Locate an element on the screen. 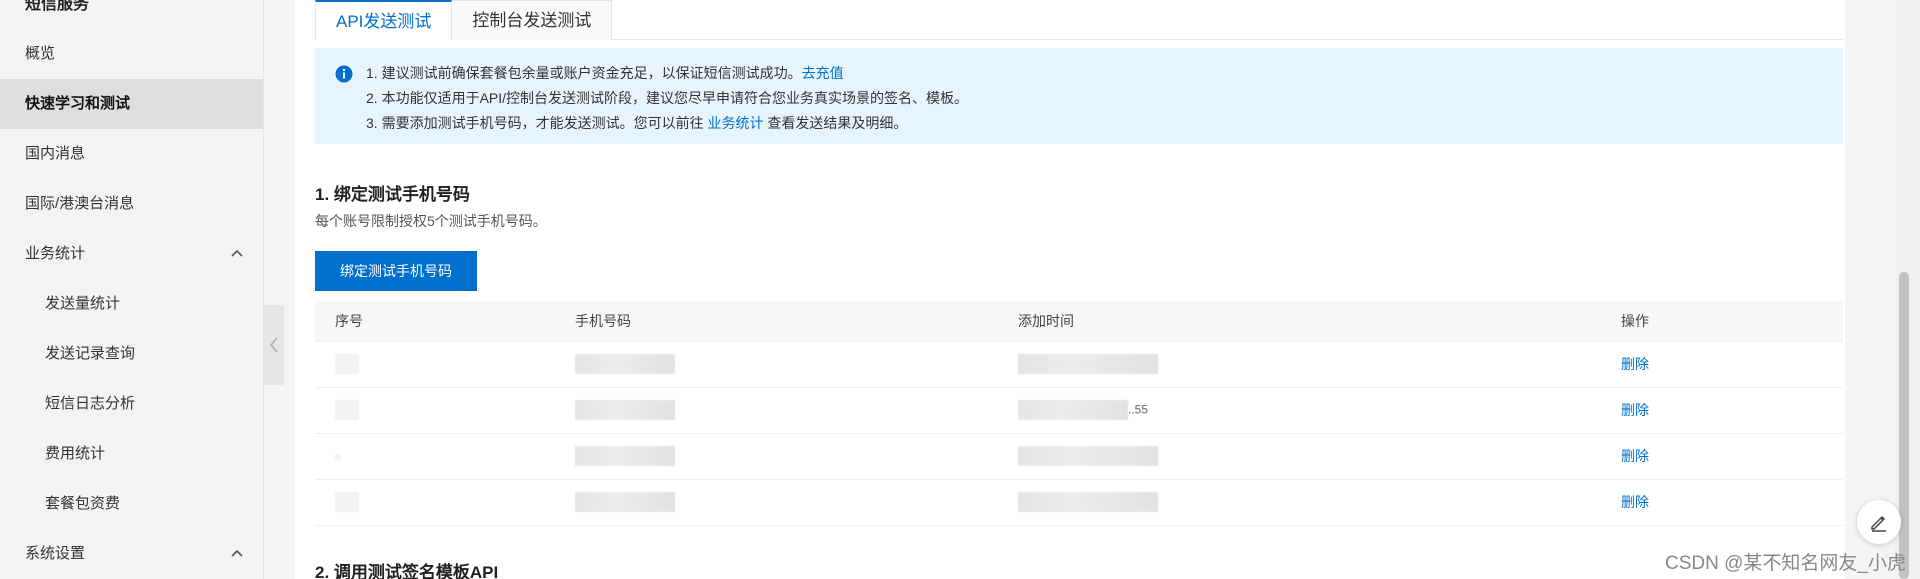 Image resolution: width=1920 pixels, height=579 pixels. notice-text: 1. 建议测试前确保套餐包余量或账户资金充足，以保证短信测试成功。 is located at coordinates (584, 73).